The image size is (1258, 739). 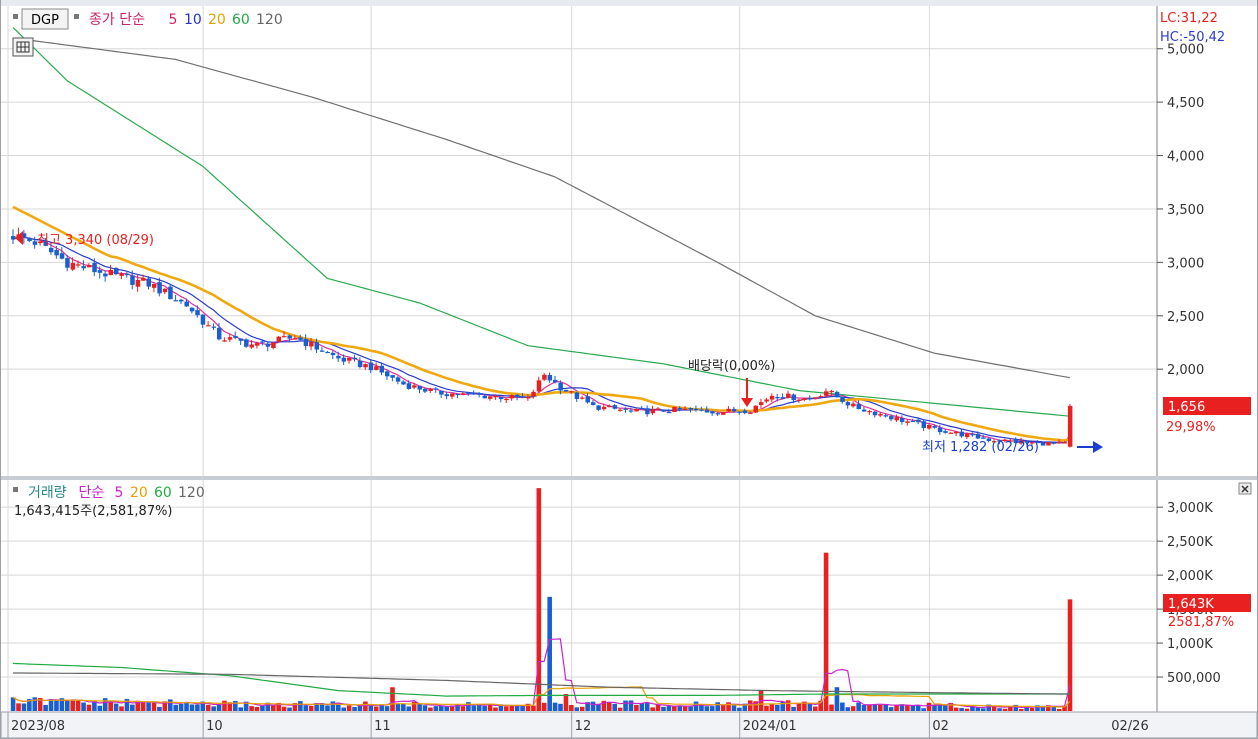 What do you see at coordinates (629, 725) in the screenshot?
I see `x-axis-strip` at bounding box center [629, 725].